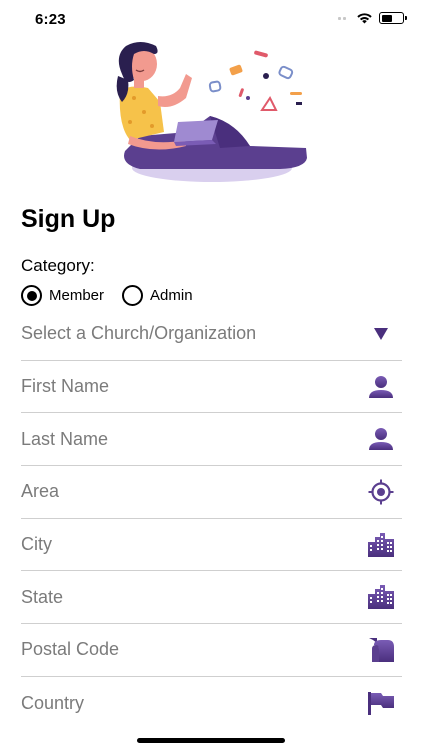 The height and width of the screenshot is (750, 422). What do you see at coordinates (65, 386) in the screenshot?
I see `first-name-placeholder: First Name` at bounding box center [65, 386].